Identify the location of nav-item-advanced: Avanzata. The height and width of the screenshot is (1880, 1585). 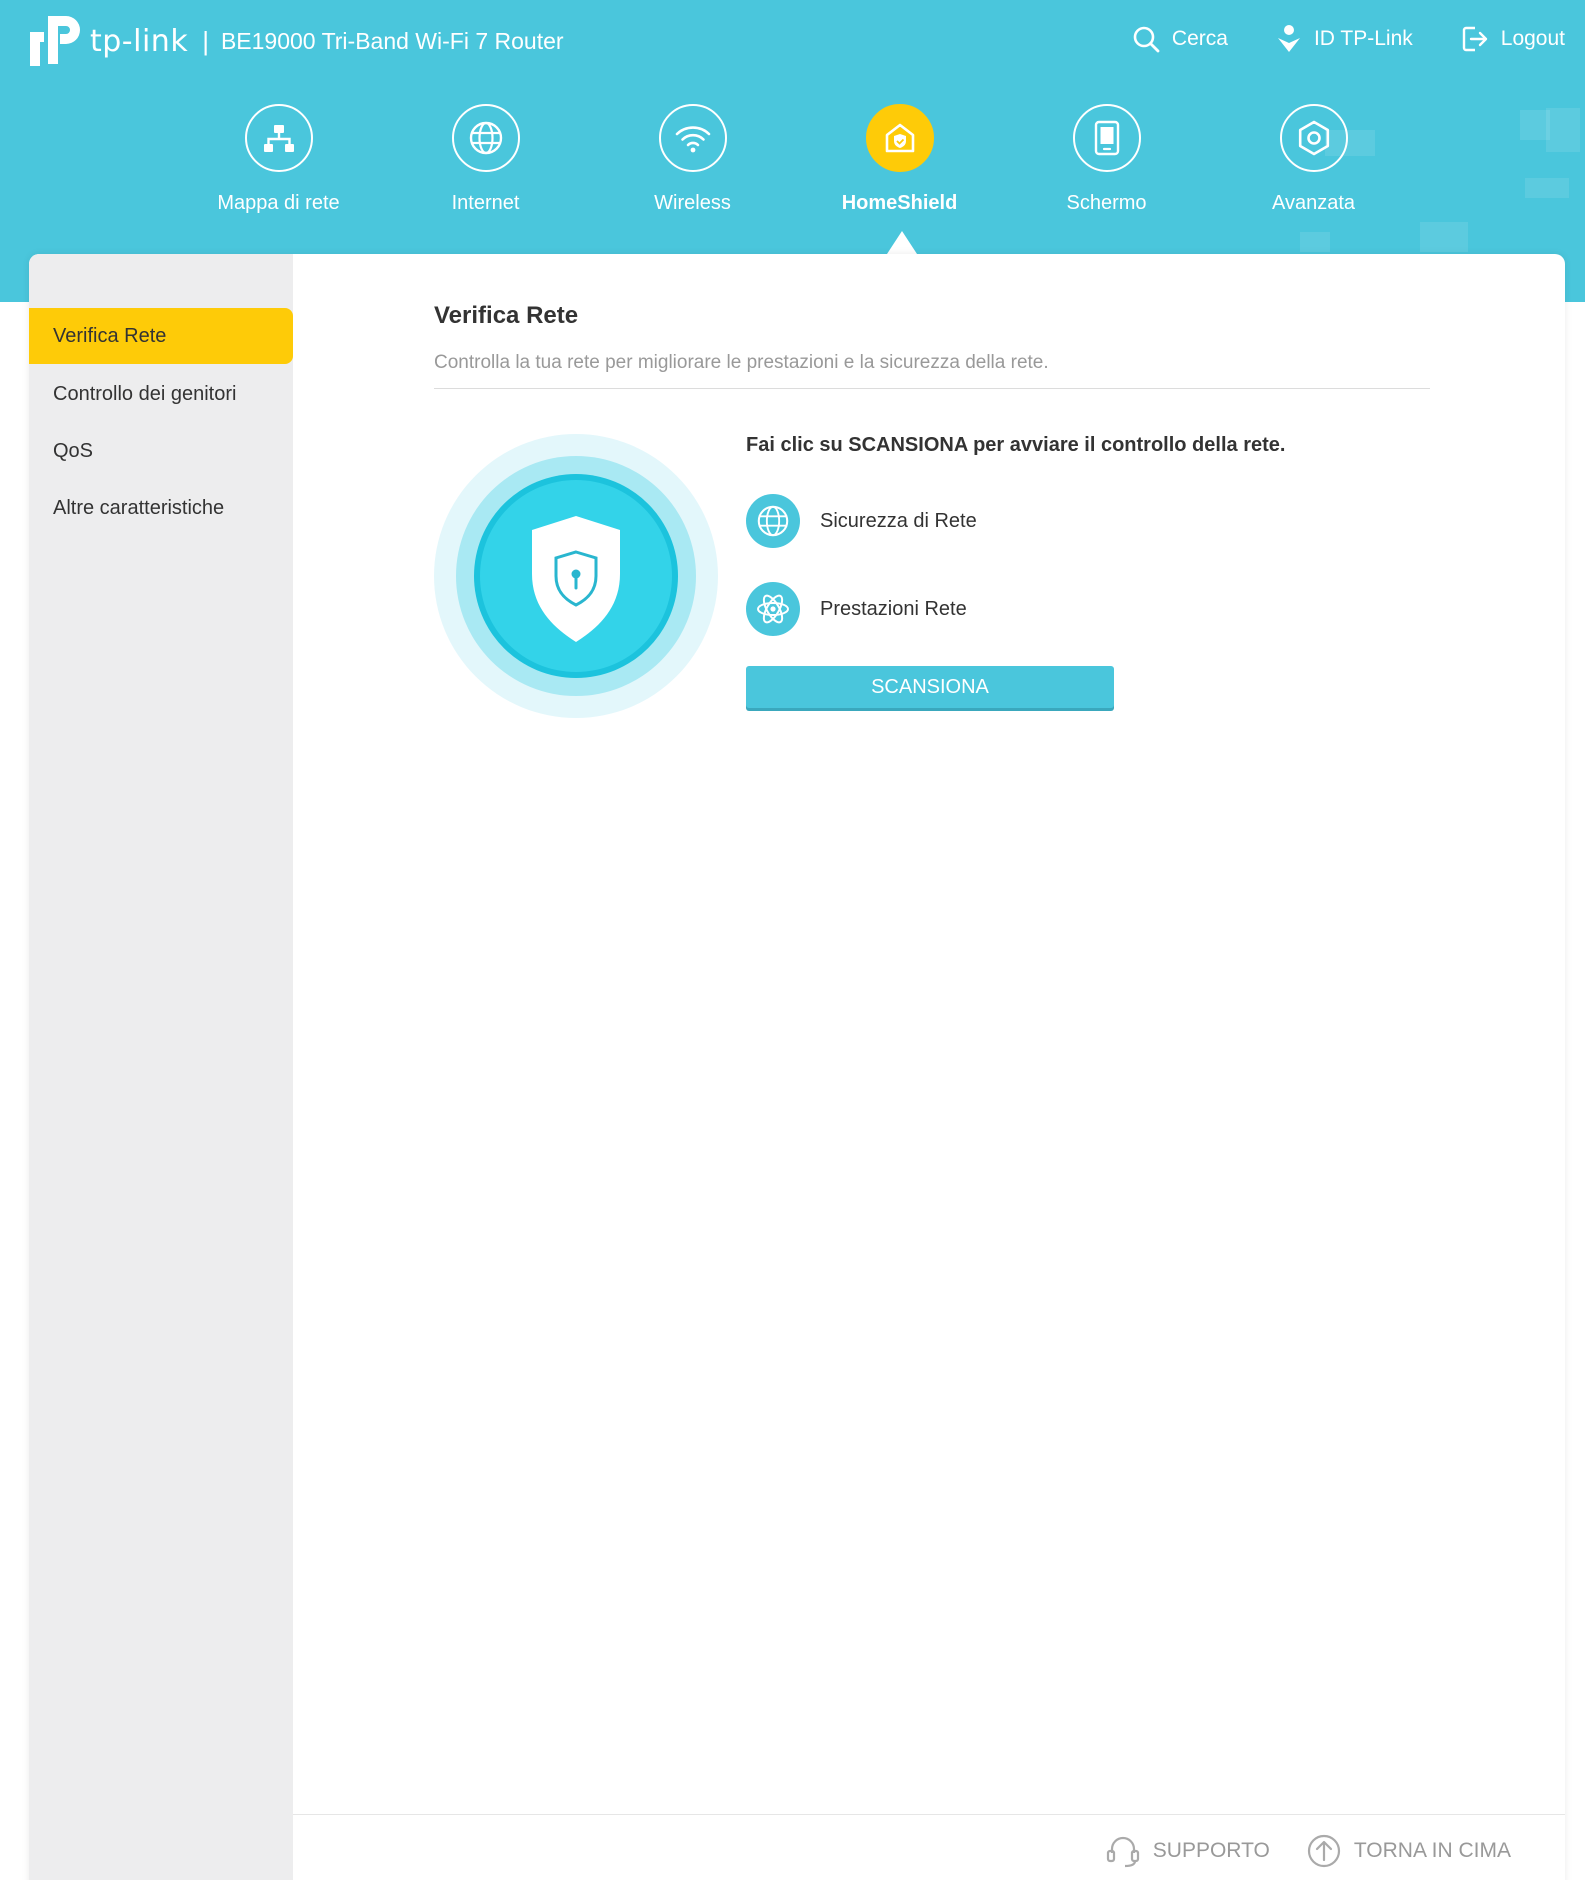
(1313, 159).